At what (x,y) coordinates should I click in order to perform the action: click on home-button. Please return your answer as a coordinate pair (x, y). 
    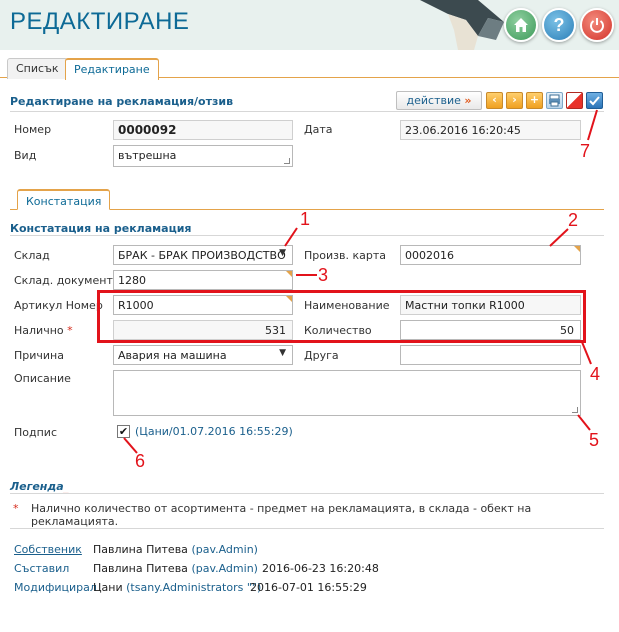
    Looking at the image, I should click on (521, 25).